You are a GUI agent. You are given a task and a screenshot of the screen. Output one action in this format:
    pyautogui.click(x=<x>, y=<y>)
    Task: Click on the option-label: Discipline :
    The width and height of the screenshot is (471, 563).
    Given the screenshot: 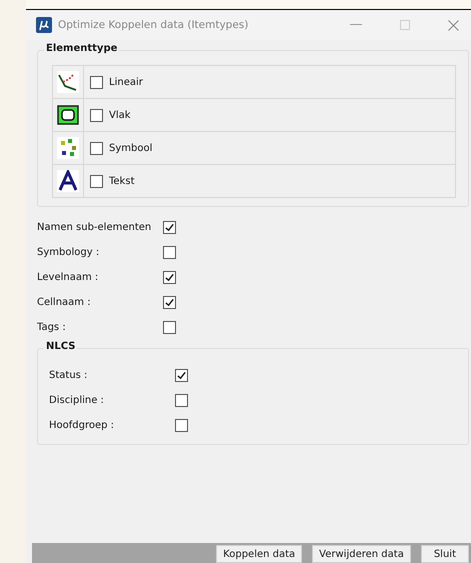 What is the action you would take?
    pyautogui.click(x=77, y=400)
    